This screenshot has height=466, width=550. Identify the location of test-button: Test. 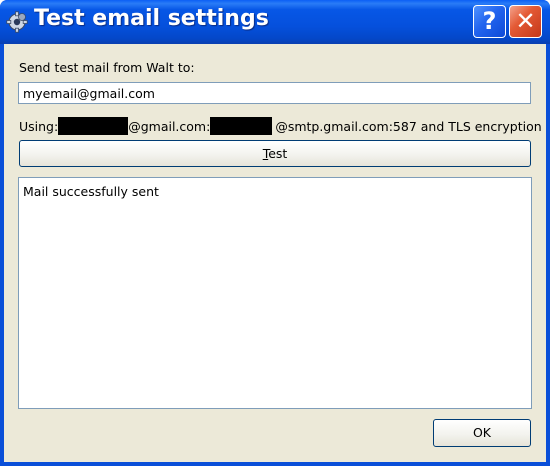
(275, 153).